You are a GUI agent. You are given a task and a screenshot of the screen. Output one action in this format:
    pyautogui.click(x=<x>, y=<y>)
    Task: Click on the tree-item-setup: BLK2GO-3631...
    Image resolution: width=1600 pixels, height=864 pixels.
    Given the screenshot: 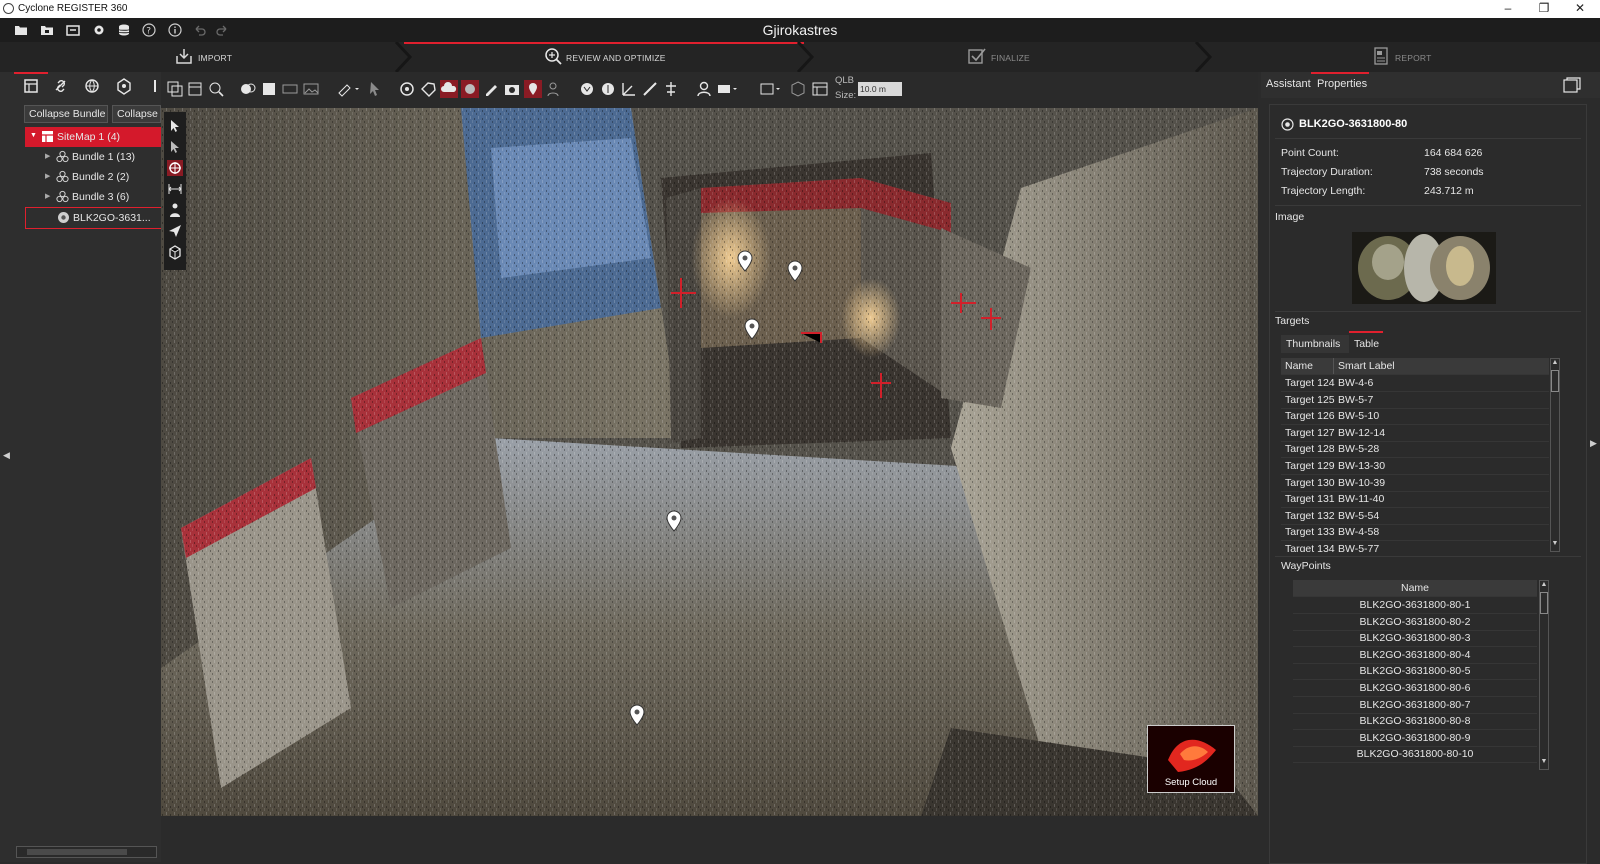 What is the action you would take?
    pyautogui.click(x=94, y=218)
    